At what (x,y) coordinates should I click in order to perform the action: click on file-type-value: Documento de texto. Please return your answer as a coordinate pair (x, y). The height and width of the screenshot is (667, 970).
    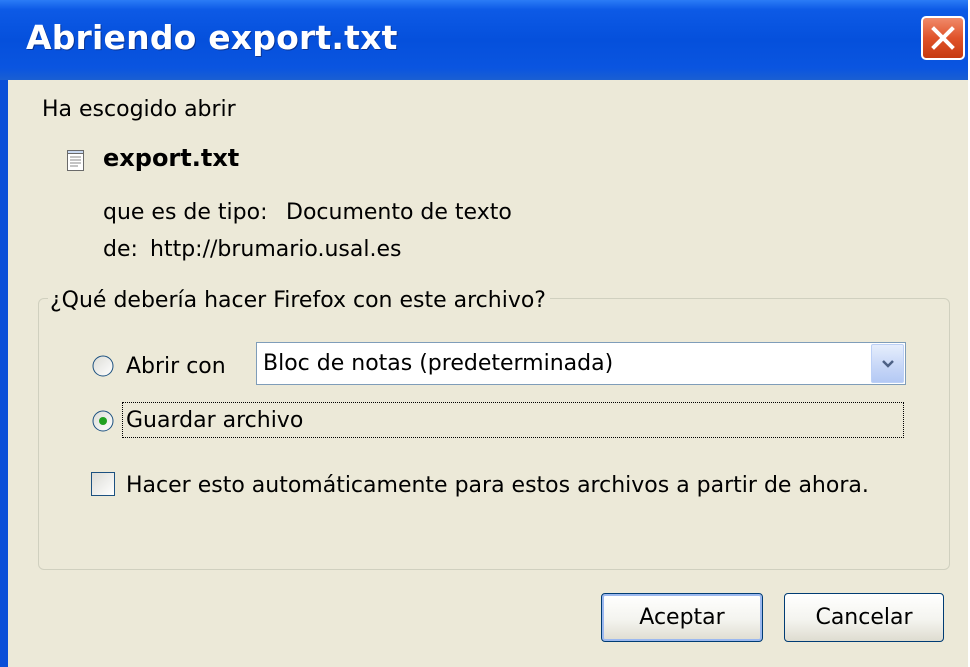
    Looking at the image, I should click on (399, 212).